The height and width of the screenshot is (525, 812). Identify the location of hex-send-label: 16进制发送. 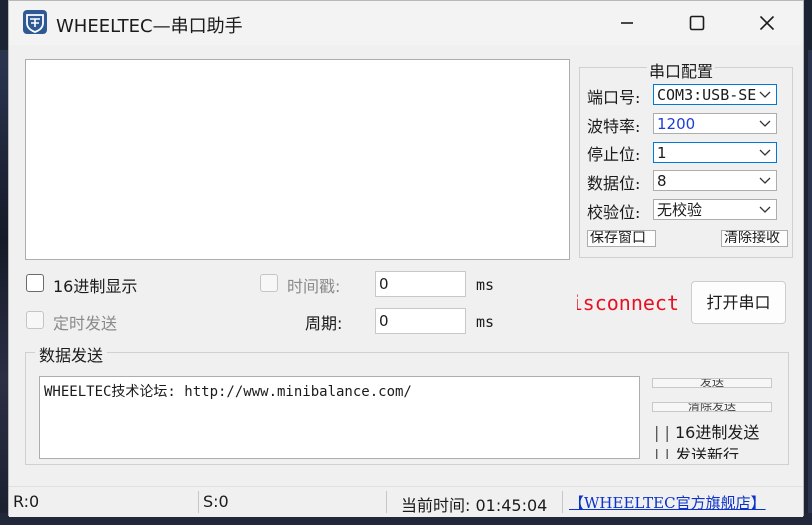
(717, 432).